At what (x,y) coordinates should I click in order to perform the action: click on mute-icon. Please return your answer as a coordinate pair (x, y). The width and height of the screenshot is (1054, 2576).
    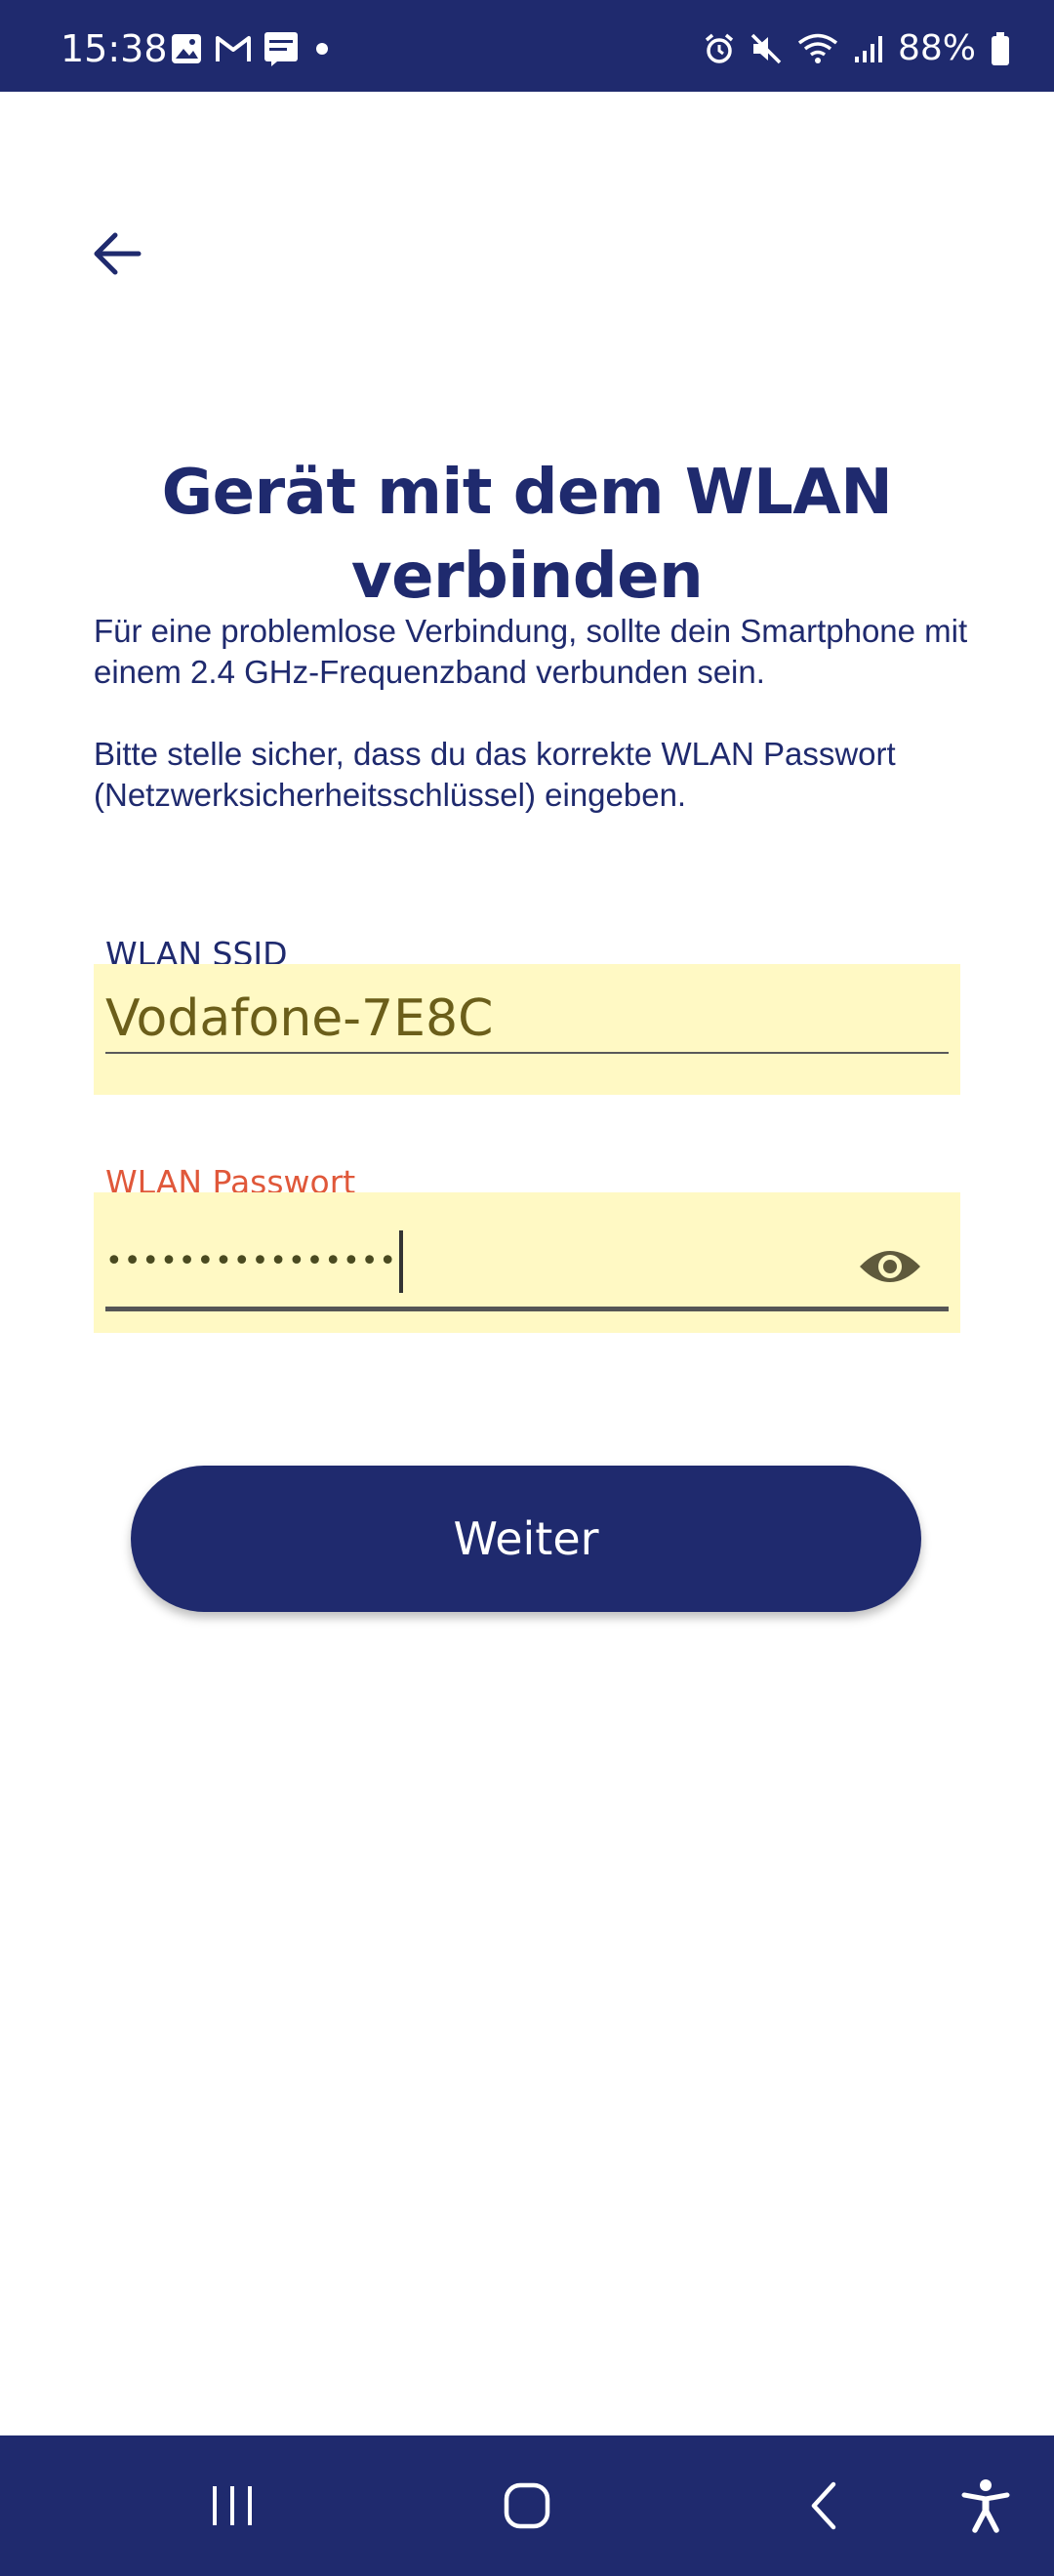
    Looking at the image, I should click on (766, 48).